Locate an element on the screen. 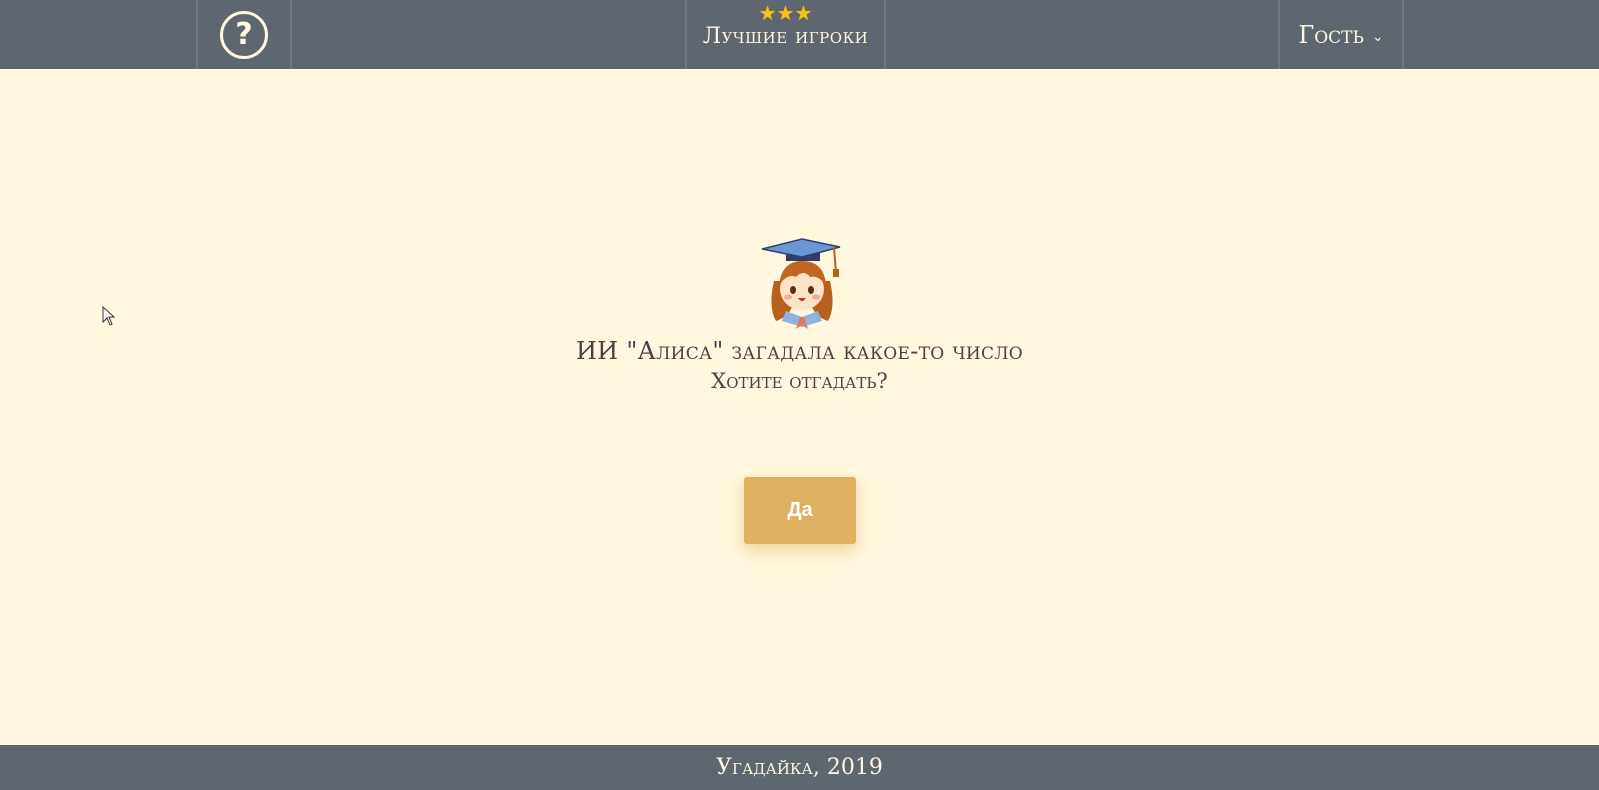 Image resolution: width=1599 pixels, height=790 pixels. stars-icon: ★ ★ ★ is located at coordinates (786, 13).